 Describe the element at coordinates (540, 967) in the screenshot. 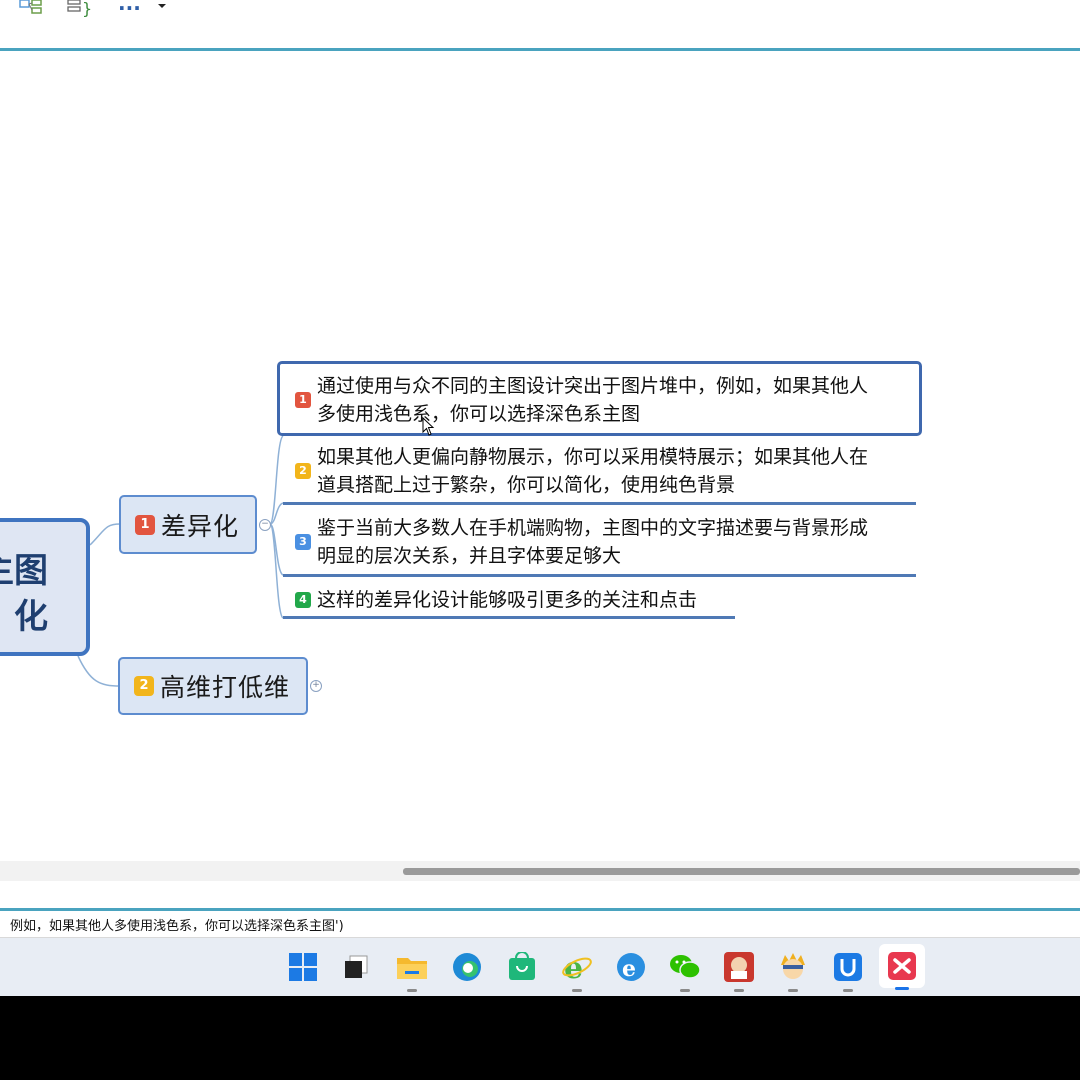

I see `taskbar: e e` at that location.